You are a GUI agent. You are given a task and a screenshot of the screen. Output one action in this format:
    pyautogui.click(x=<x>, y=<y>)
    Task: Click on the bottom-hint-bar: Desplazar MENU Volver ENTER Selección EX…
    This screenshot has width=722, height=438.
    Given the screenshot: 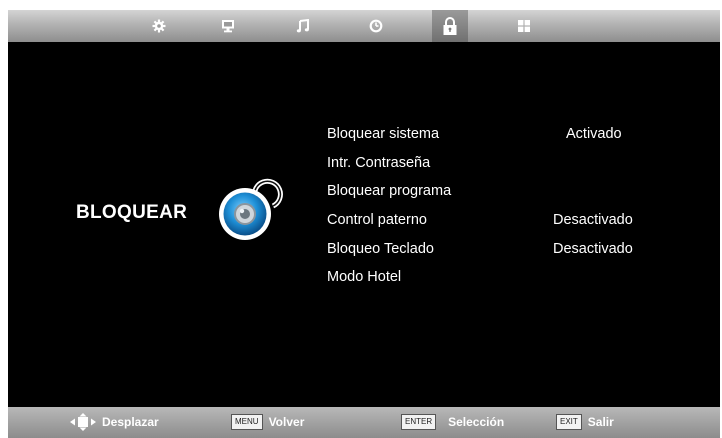 What is the action you would take?
    pyautogui.click(x=364, y=422)
    